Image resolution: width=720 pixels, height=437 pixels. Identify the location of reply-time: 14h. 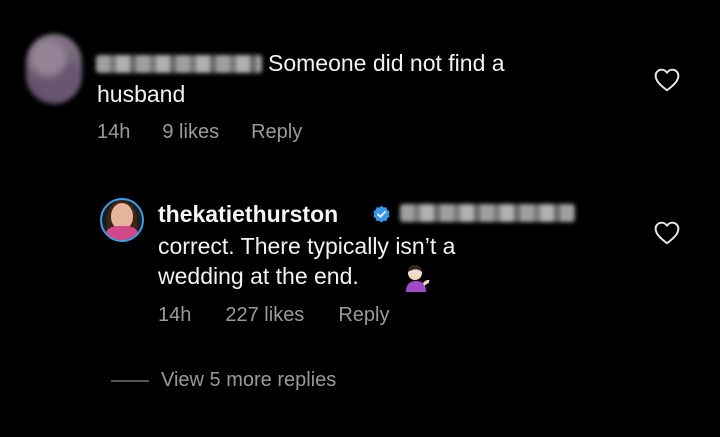
(175, 315).